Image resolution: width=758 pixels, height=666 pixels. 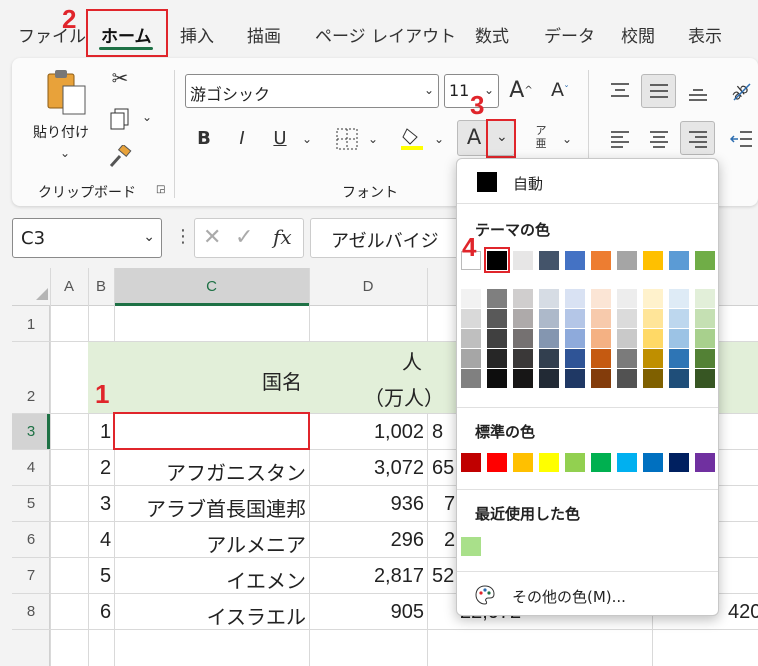 What do you see at coordinates (147, 117) in the screenshot?
I see `copy-dropdown-icon: ⌄` at bounding box center [147, 117].